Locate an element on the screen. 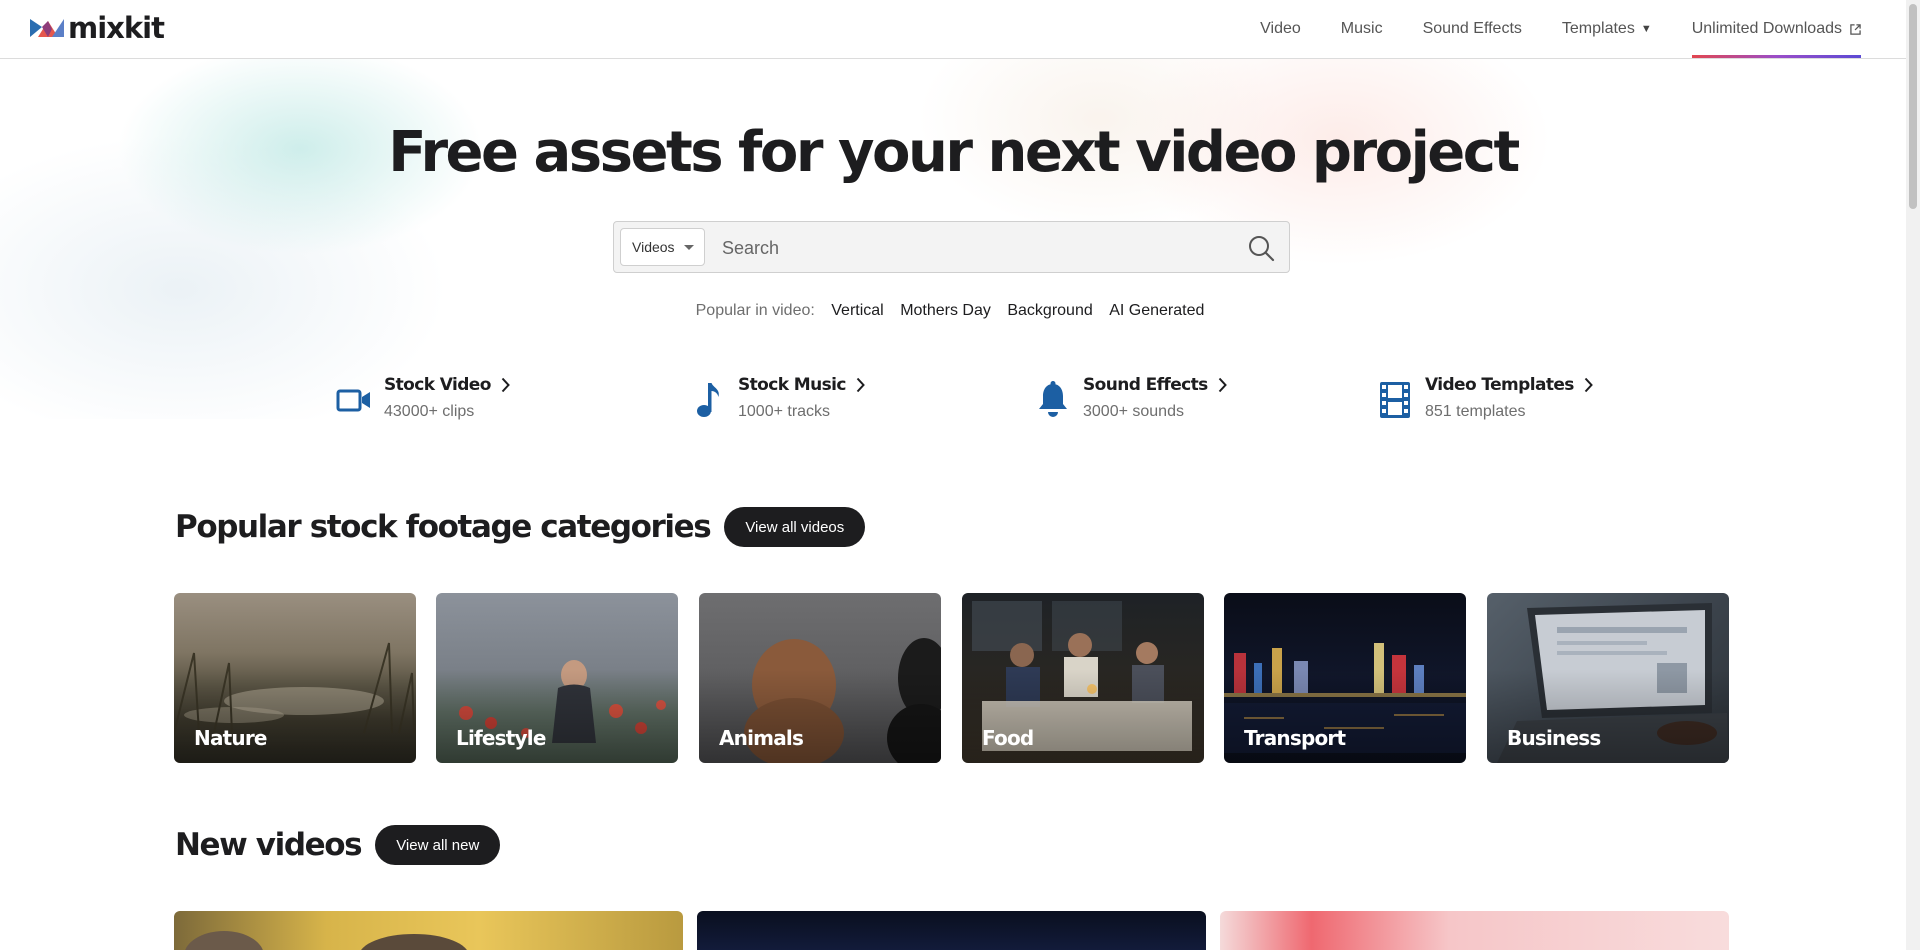 The image size is (1920, 950). popular-label: Popular in video: is located at coordinates (755, 310).